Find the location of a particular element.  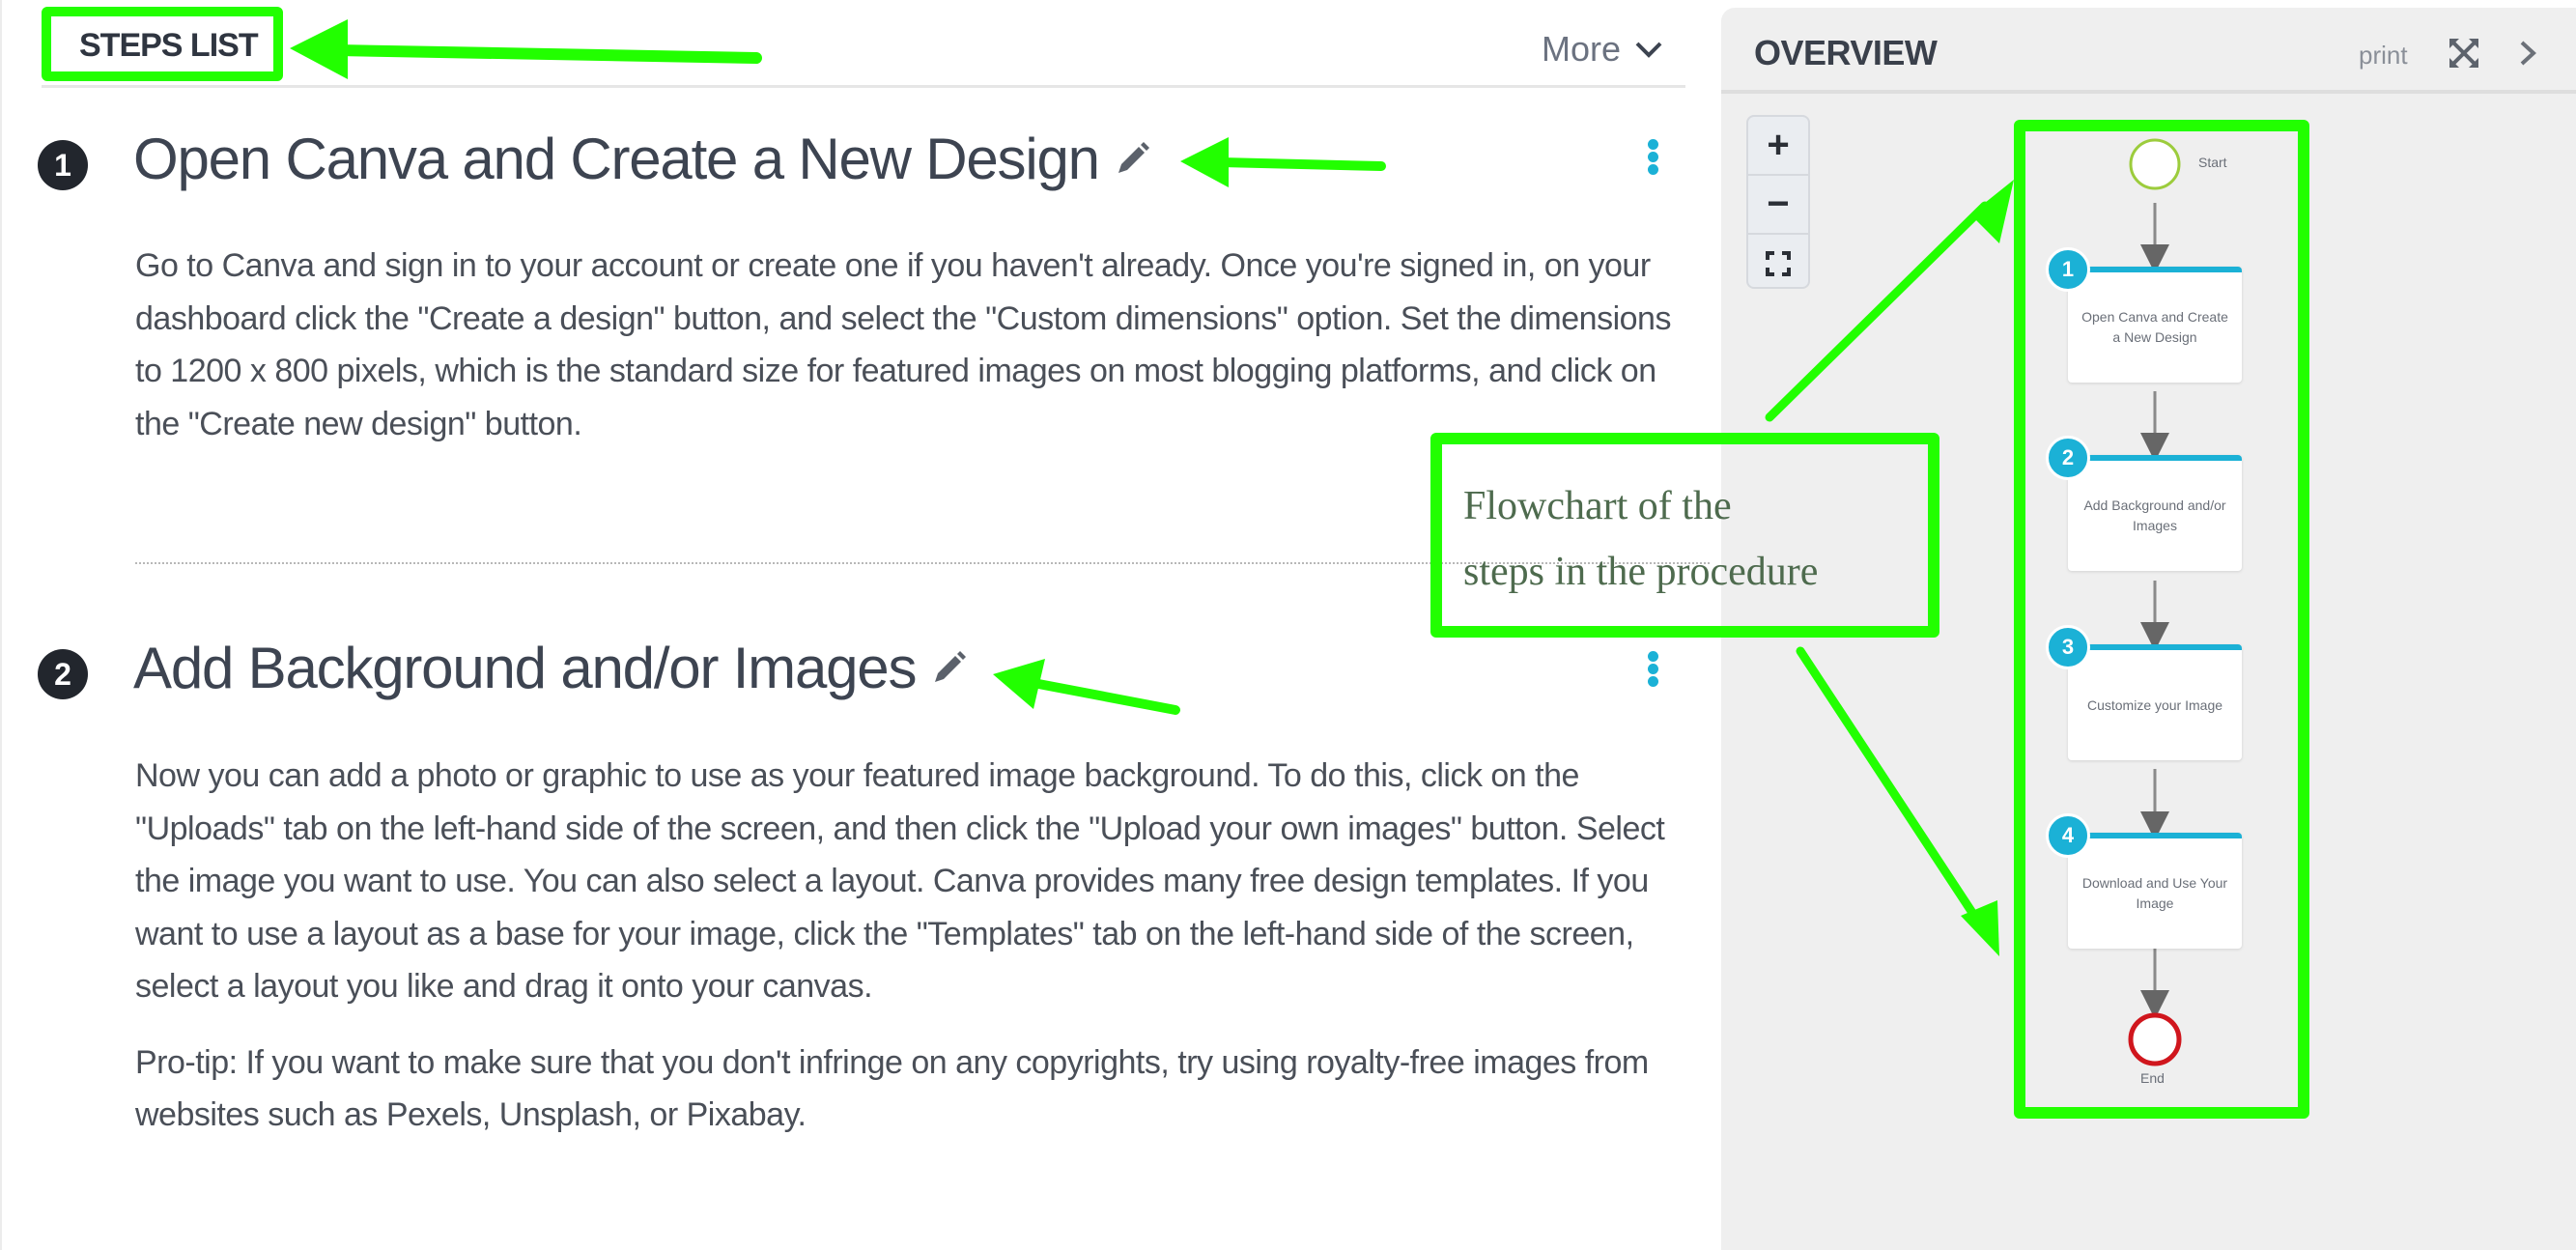

fit-to-screen-icon is located at coordinates (1778, 263).